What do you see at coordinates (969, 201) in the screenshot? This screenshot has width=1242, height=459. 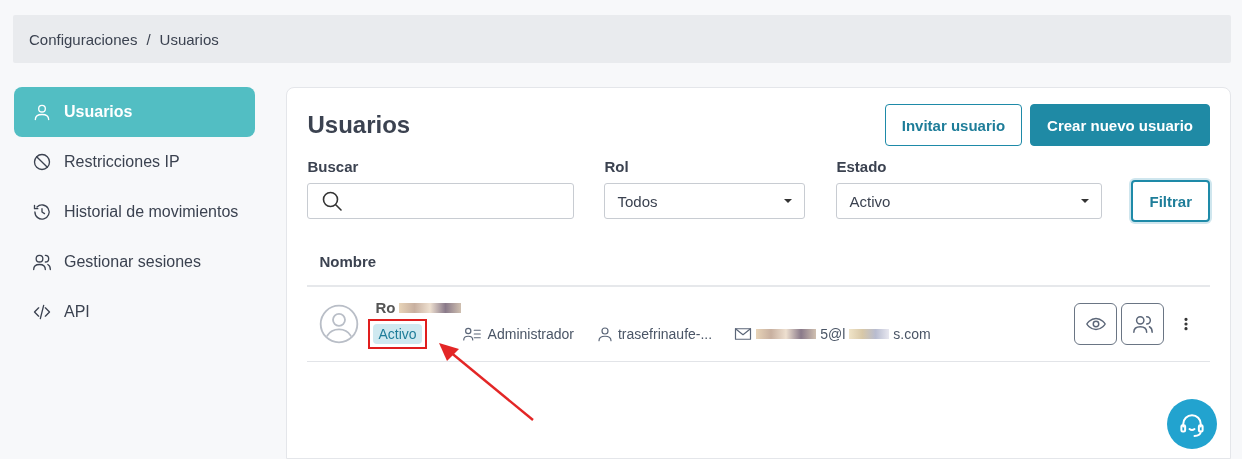 I see `status-select: Activo` at bounding box center [969, 201].